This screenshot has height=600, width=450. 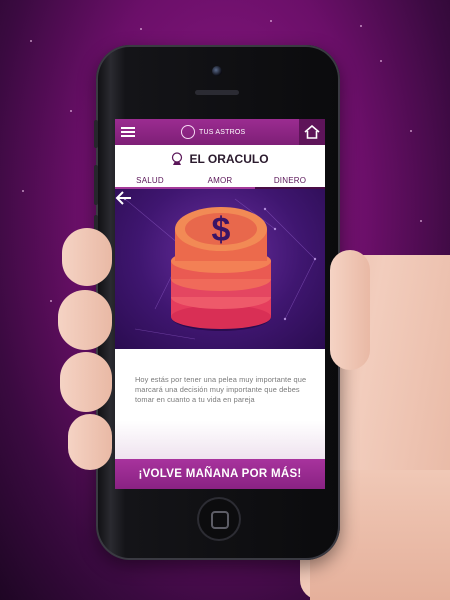 What do you see at coordinates (128, 132) in the screenshot?
I see `hamburger-icon` at bounding box center [128, 132].